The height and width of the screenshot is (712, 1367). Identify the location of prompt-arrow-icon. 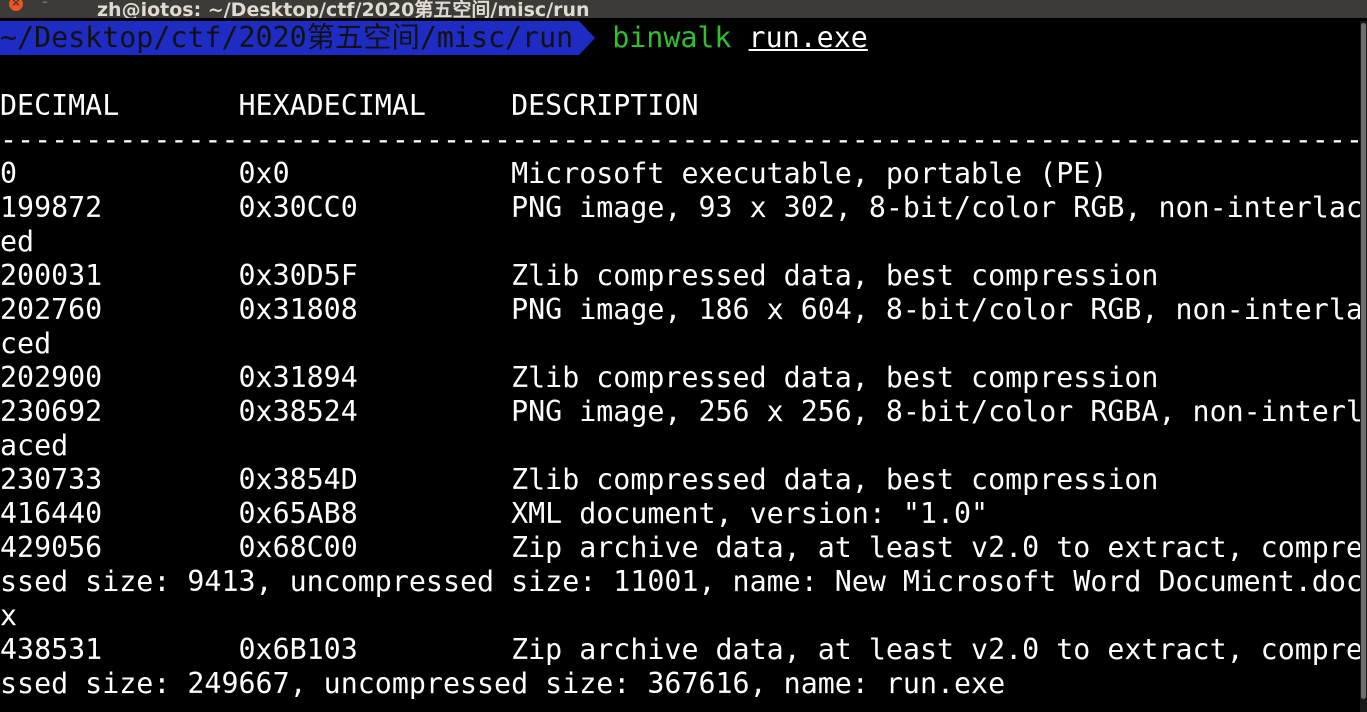
(587, 38).